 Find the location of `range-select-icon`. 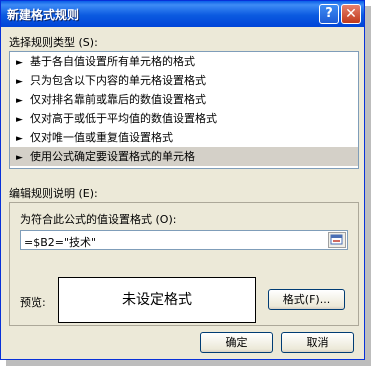

range-select-icon is located at coordinates (336, 239).